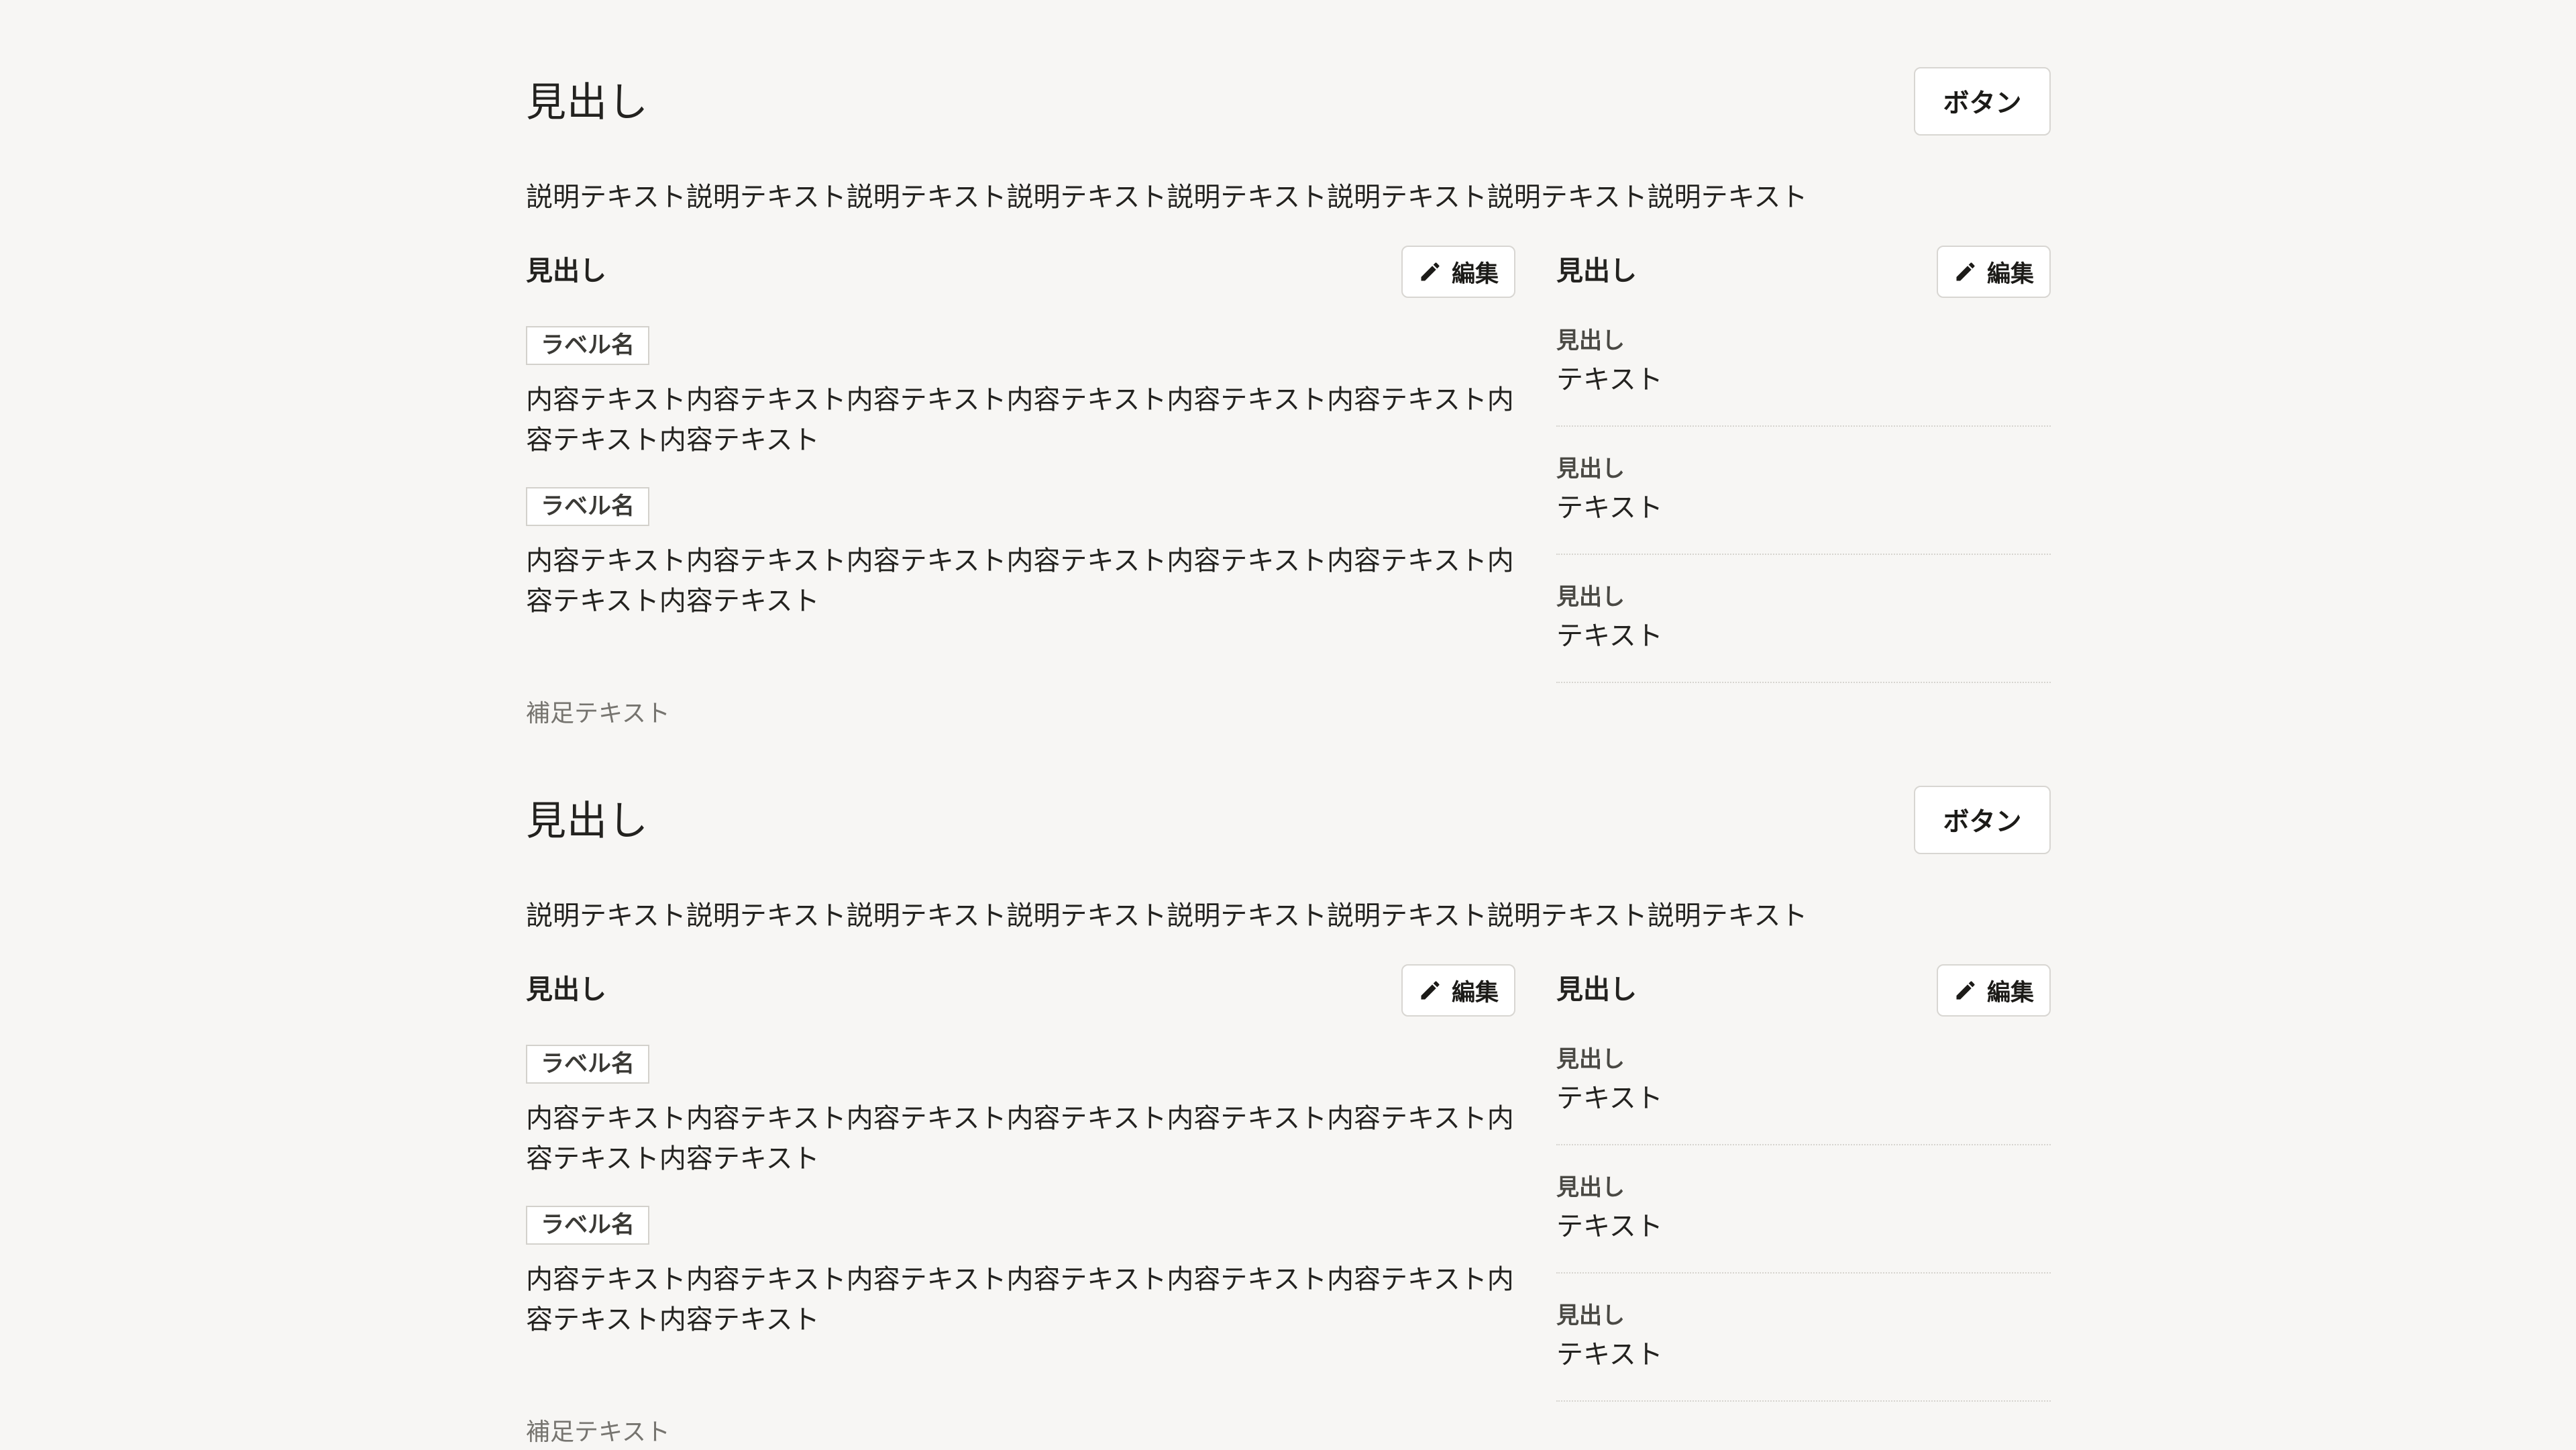 Image resolution: width=2576 pixels, height=1450 pixels. I want to click on supplement-text: 補足テキスト, so click(598, 1432).